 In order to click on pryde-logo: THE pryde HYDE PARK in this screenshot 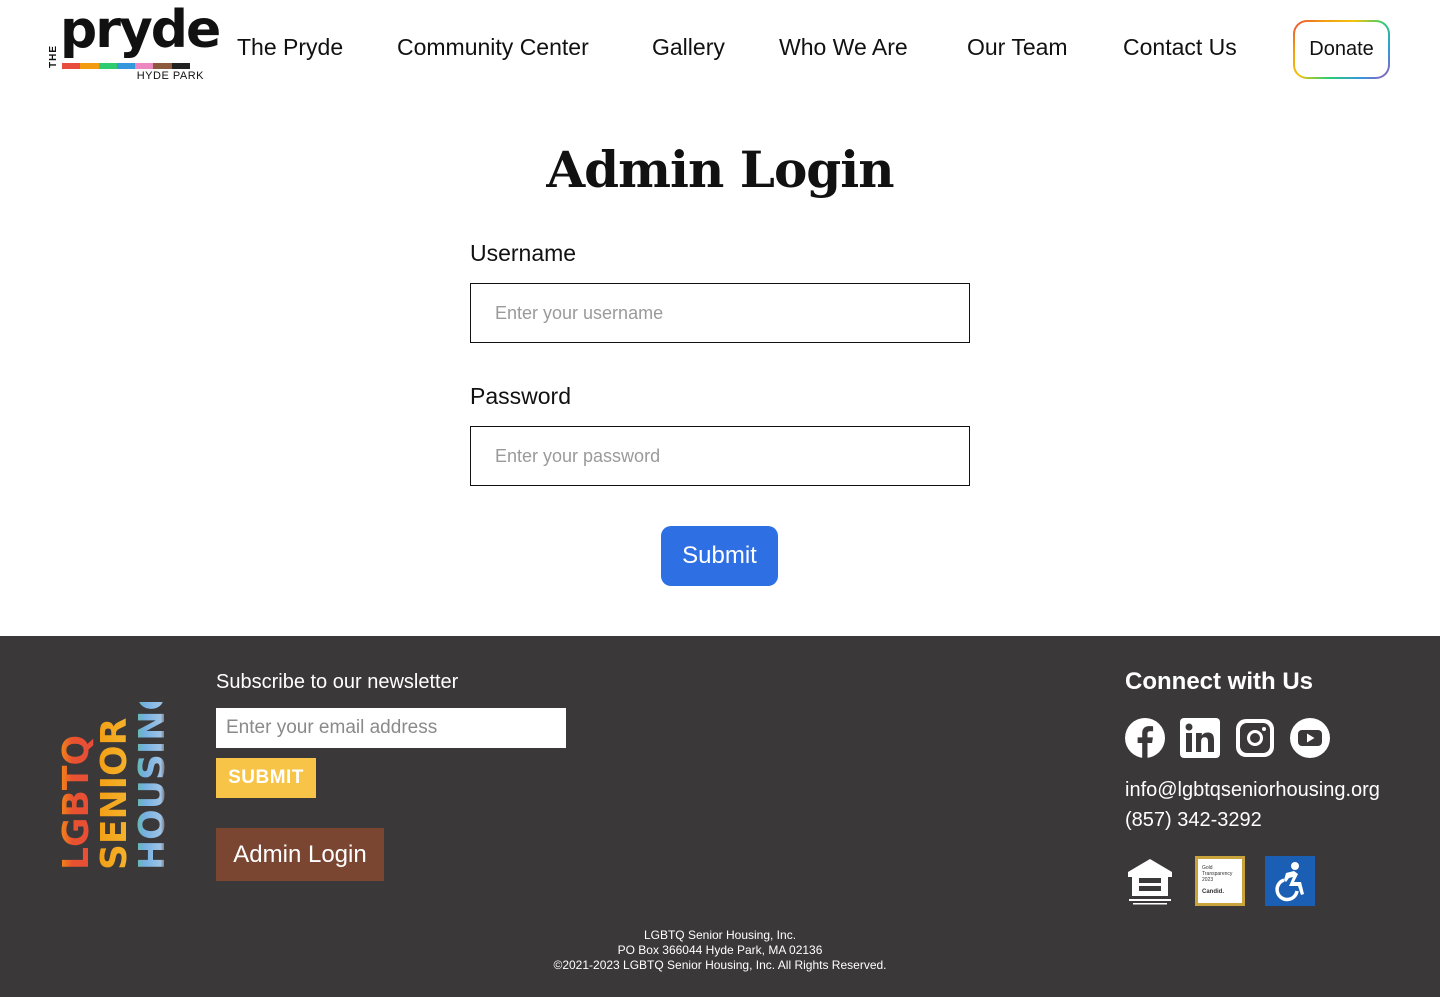, I will do `click(134, 45)`.